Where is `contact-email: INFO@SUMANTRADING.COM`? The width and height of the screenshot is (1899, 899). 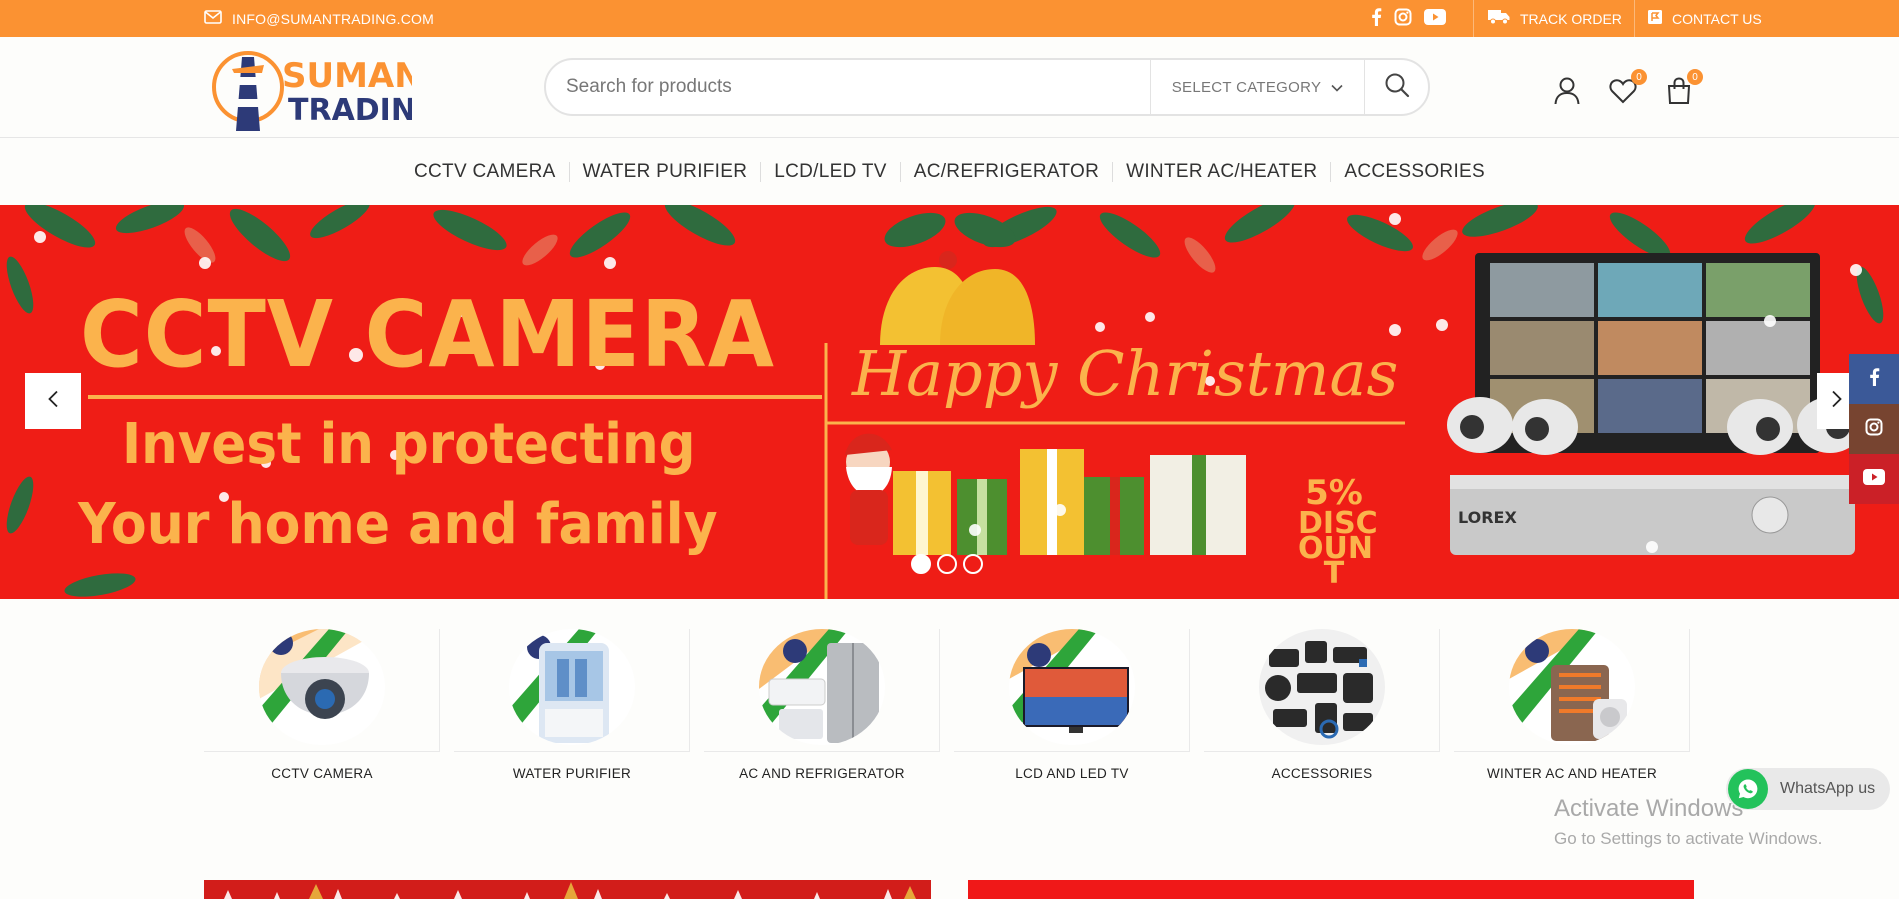
contact-email: INFO@SUMANTRADING.COM is located at coordinates (319, 18).